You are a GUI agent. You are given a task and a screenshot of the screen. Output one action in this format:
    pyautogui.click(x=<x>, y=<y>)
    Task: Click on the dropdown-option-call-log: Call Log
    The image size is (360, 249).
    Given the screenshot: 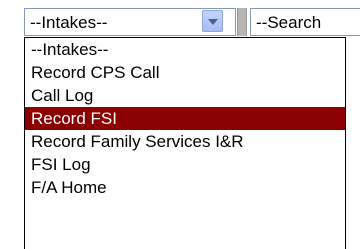 What is the action you would take?
    pyautogui.click(x=185, y=95)
    